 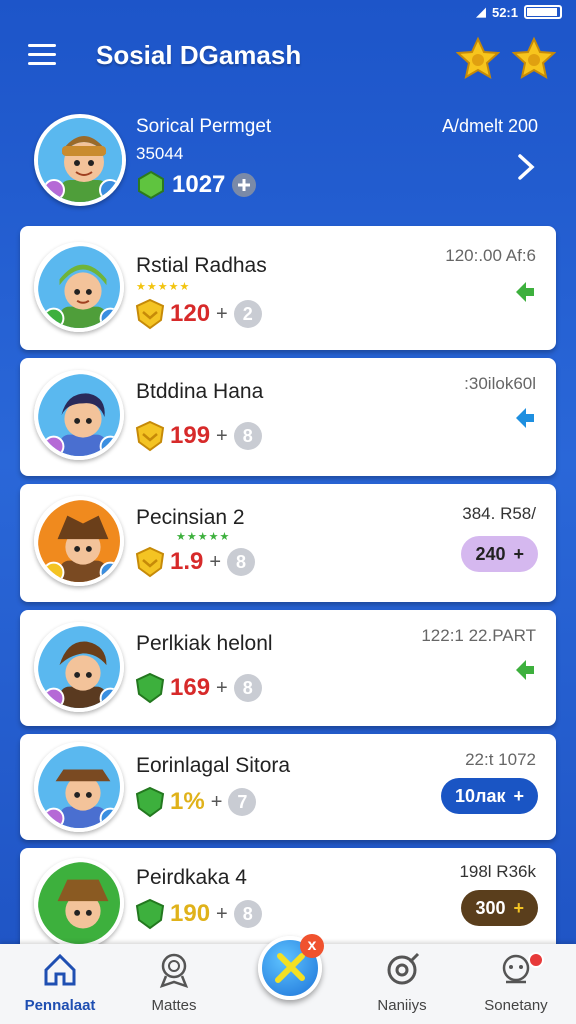 I want to click on notification-badge: x, so click(x=312, y=946).